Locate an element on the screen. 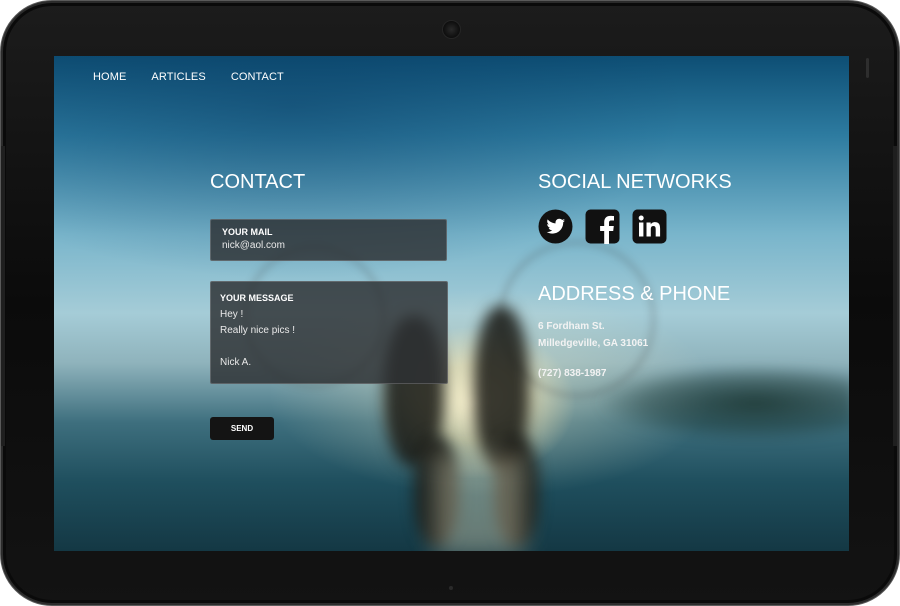  tablet-sensor-dot is located at coordinates (451, 588).